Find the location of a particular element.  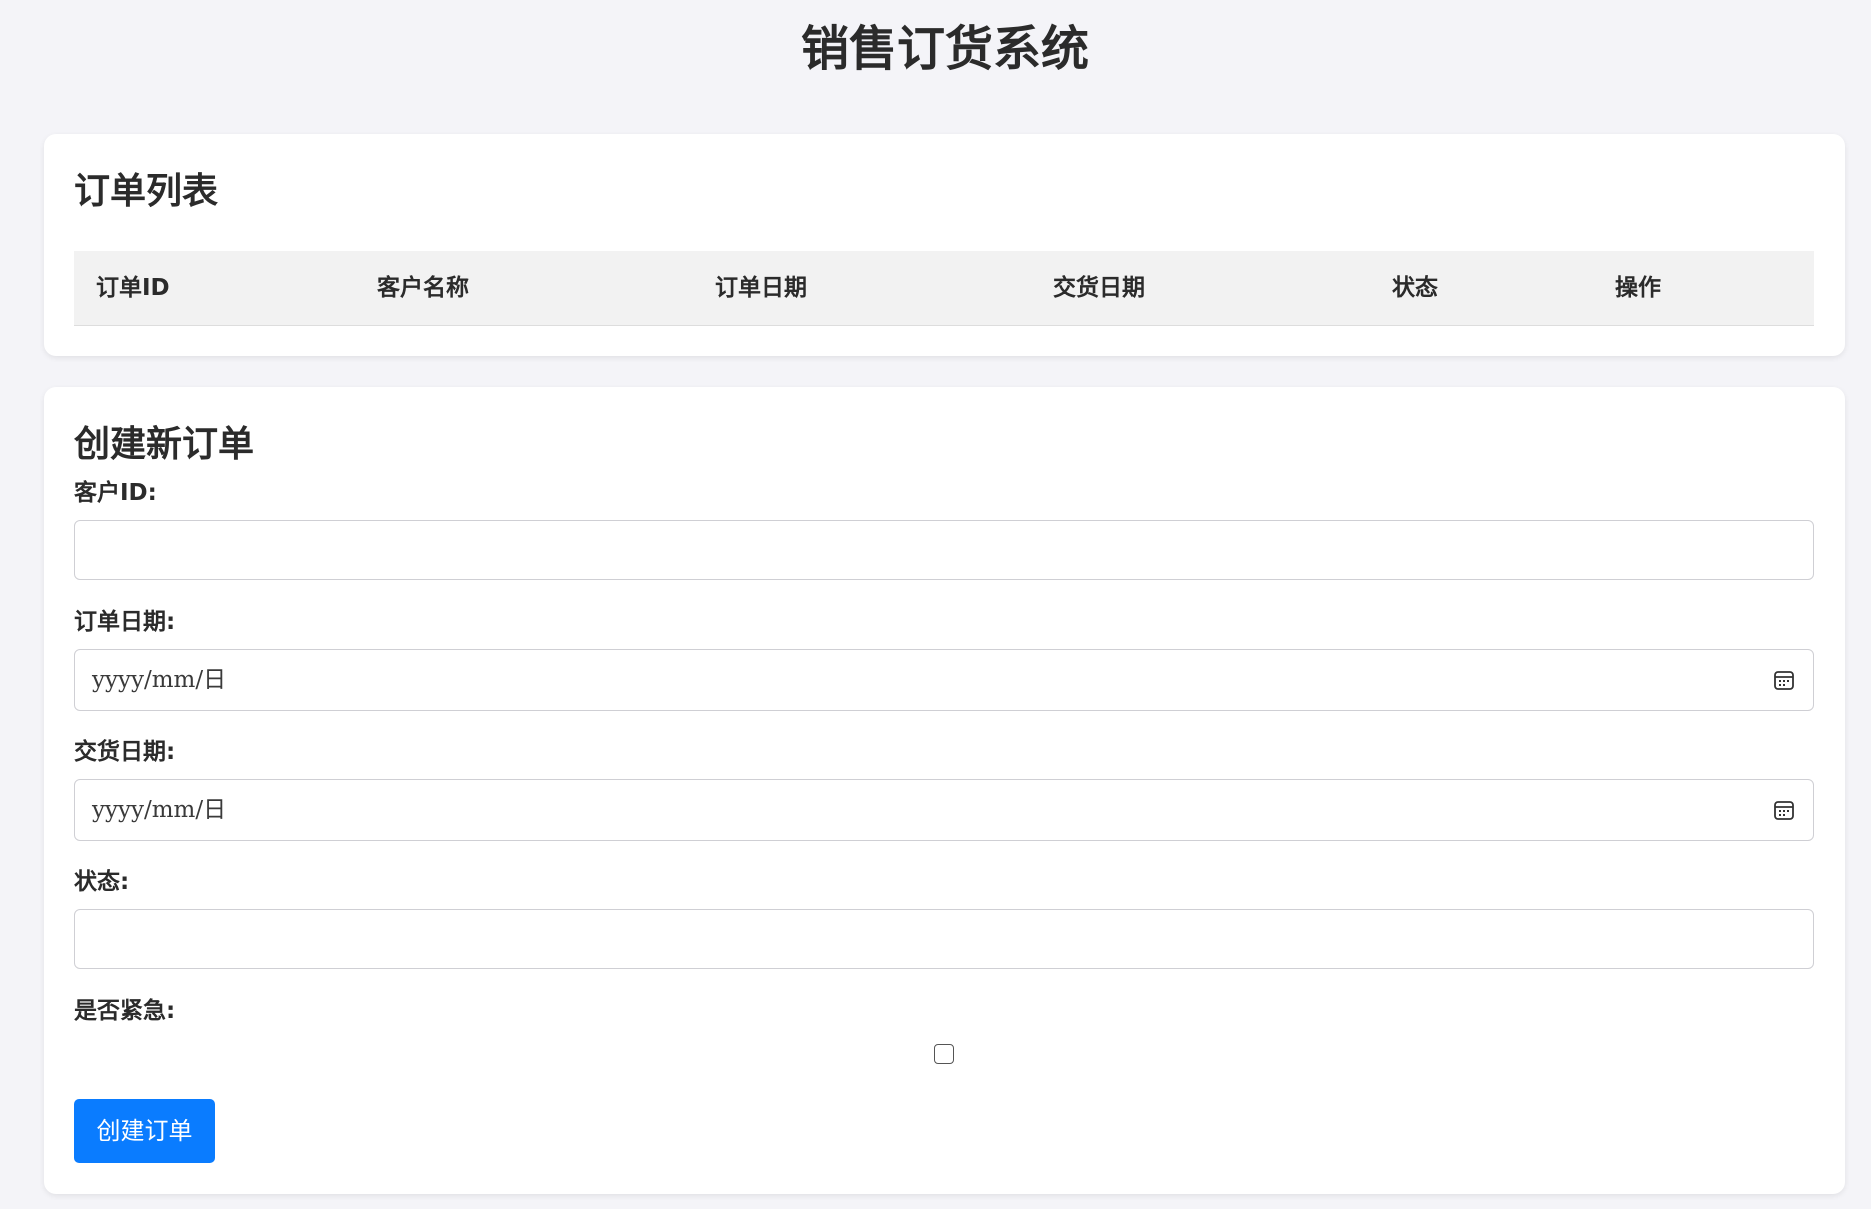

status-input is located at coordinates (944, 939).